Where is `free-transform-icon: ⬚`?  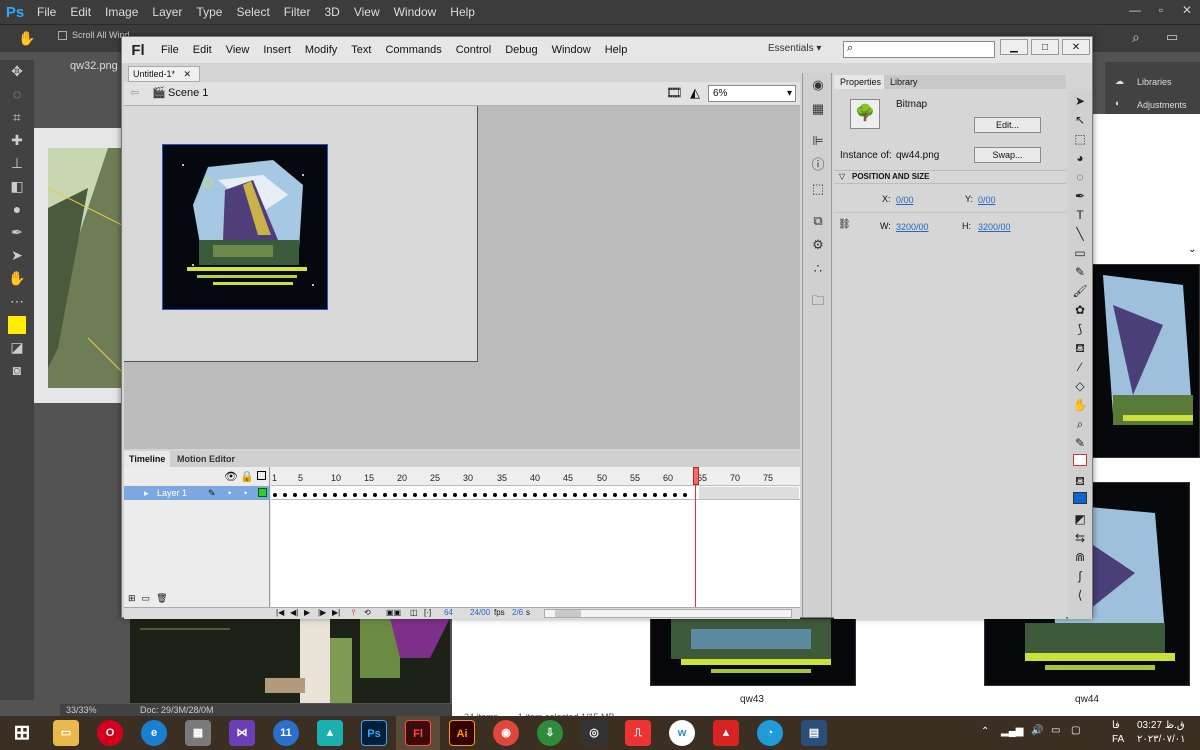 free-transform-icon: ⬚ is located at coordinates (1080, 139).